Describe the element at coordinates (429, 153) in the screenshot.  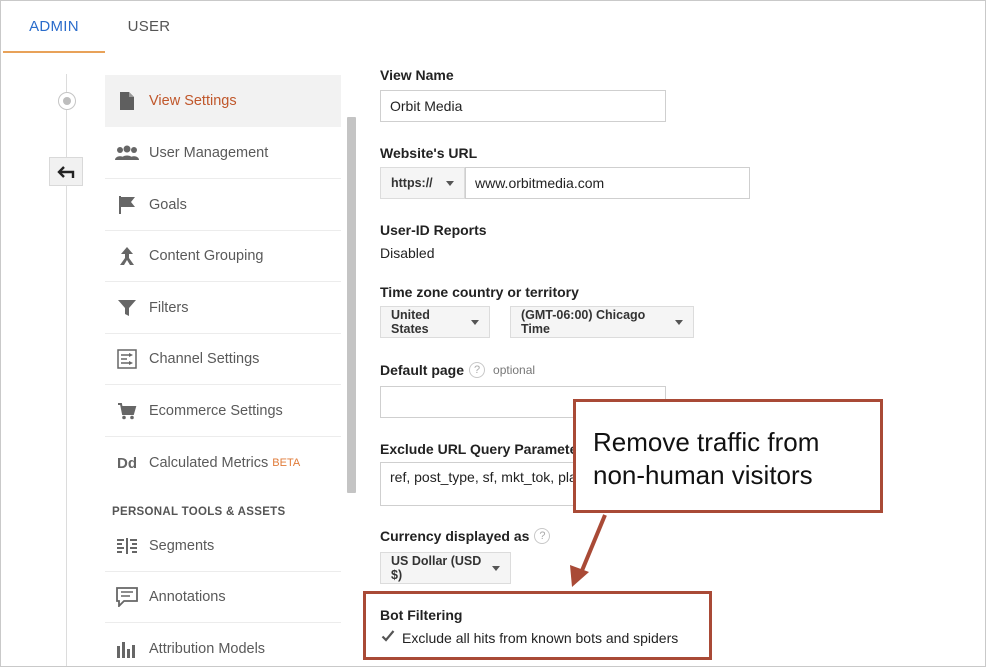
I see `website-url-label: Website's URL` at that location.